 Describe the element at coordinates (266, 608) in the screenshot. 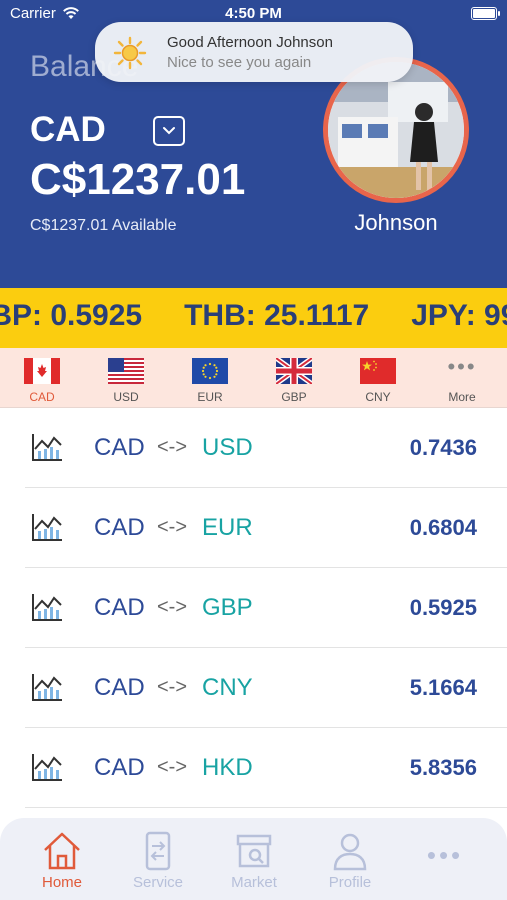

I see `rate-row: CAD <-> GBP 0.5925` at that location.